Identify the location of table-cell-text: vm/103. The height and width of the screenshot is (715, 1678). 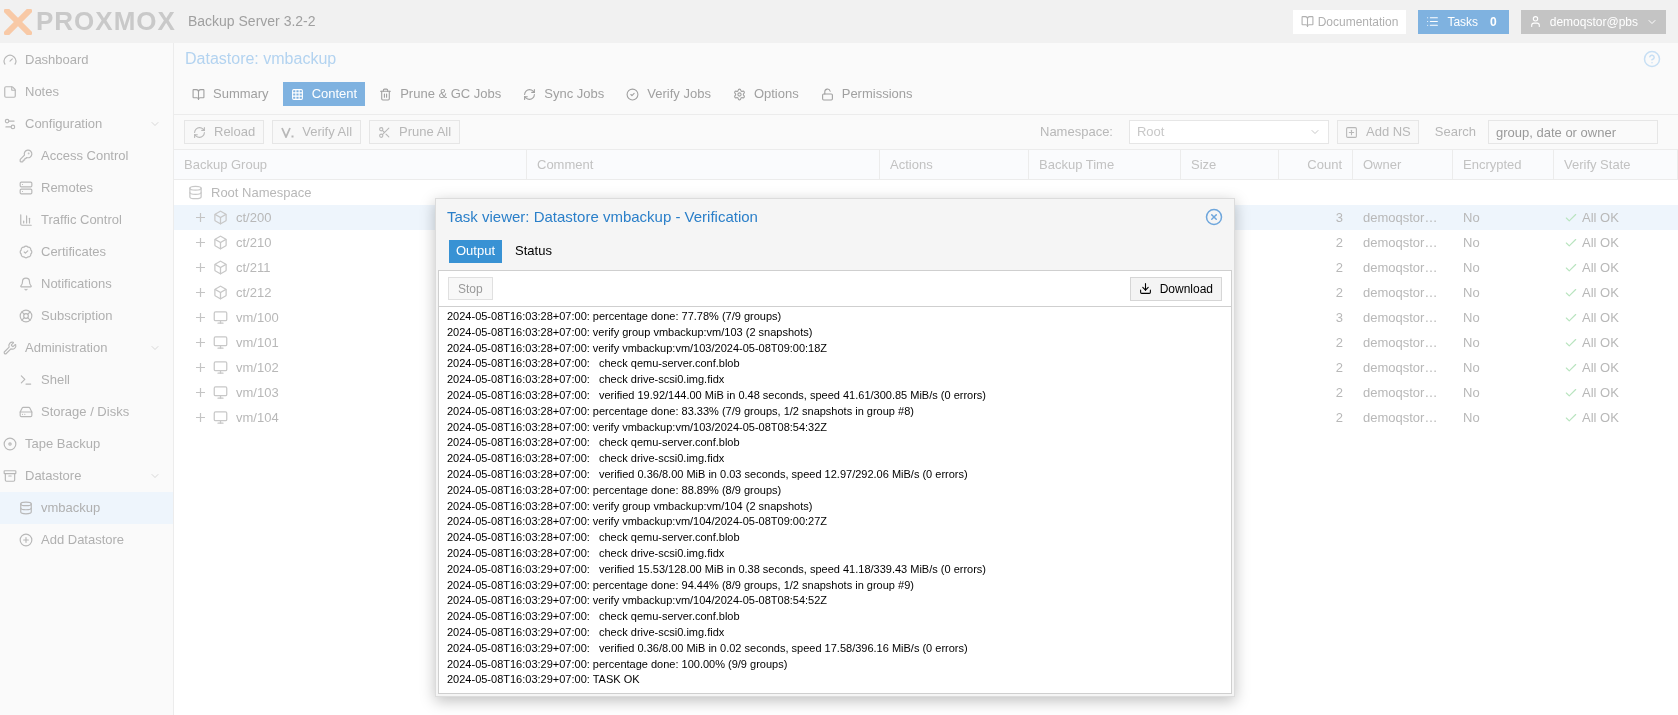
(257, 392).